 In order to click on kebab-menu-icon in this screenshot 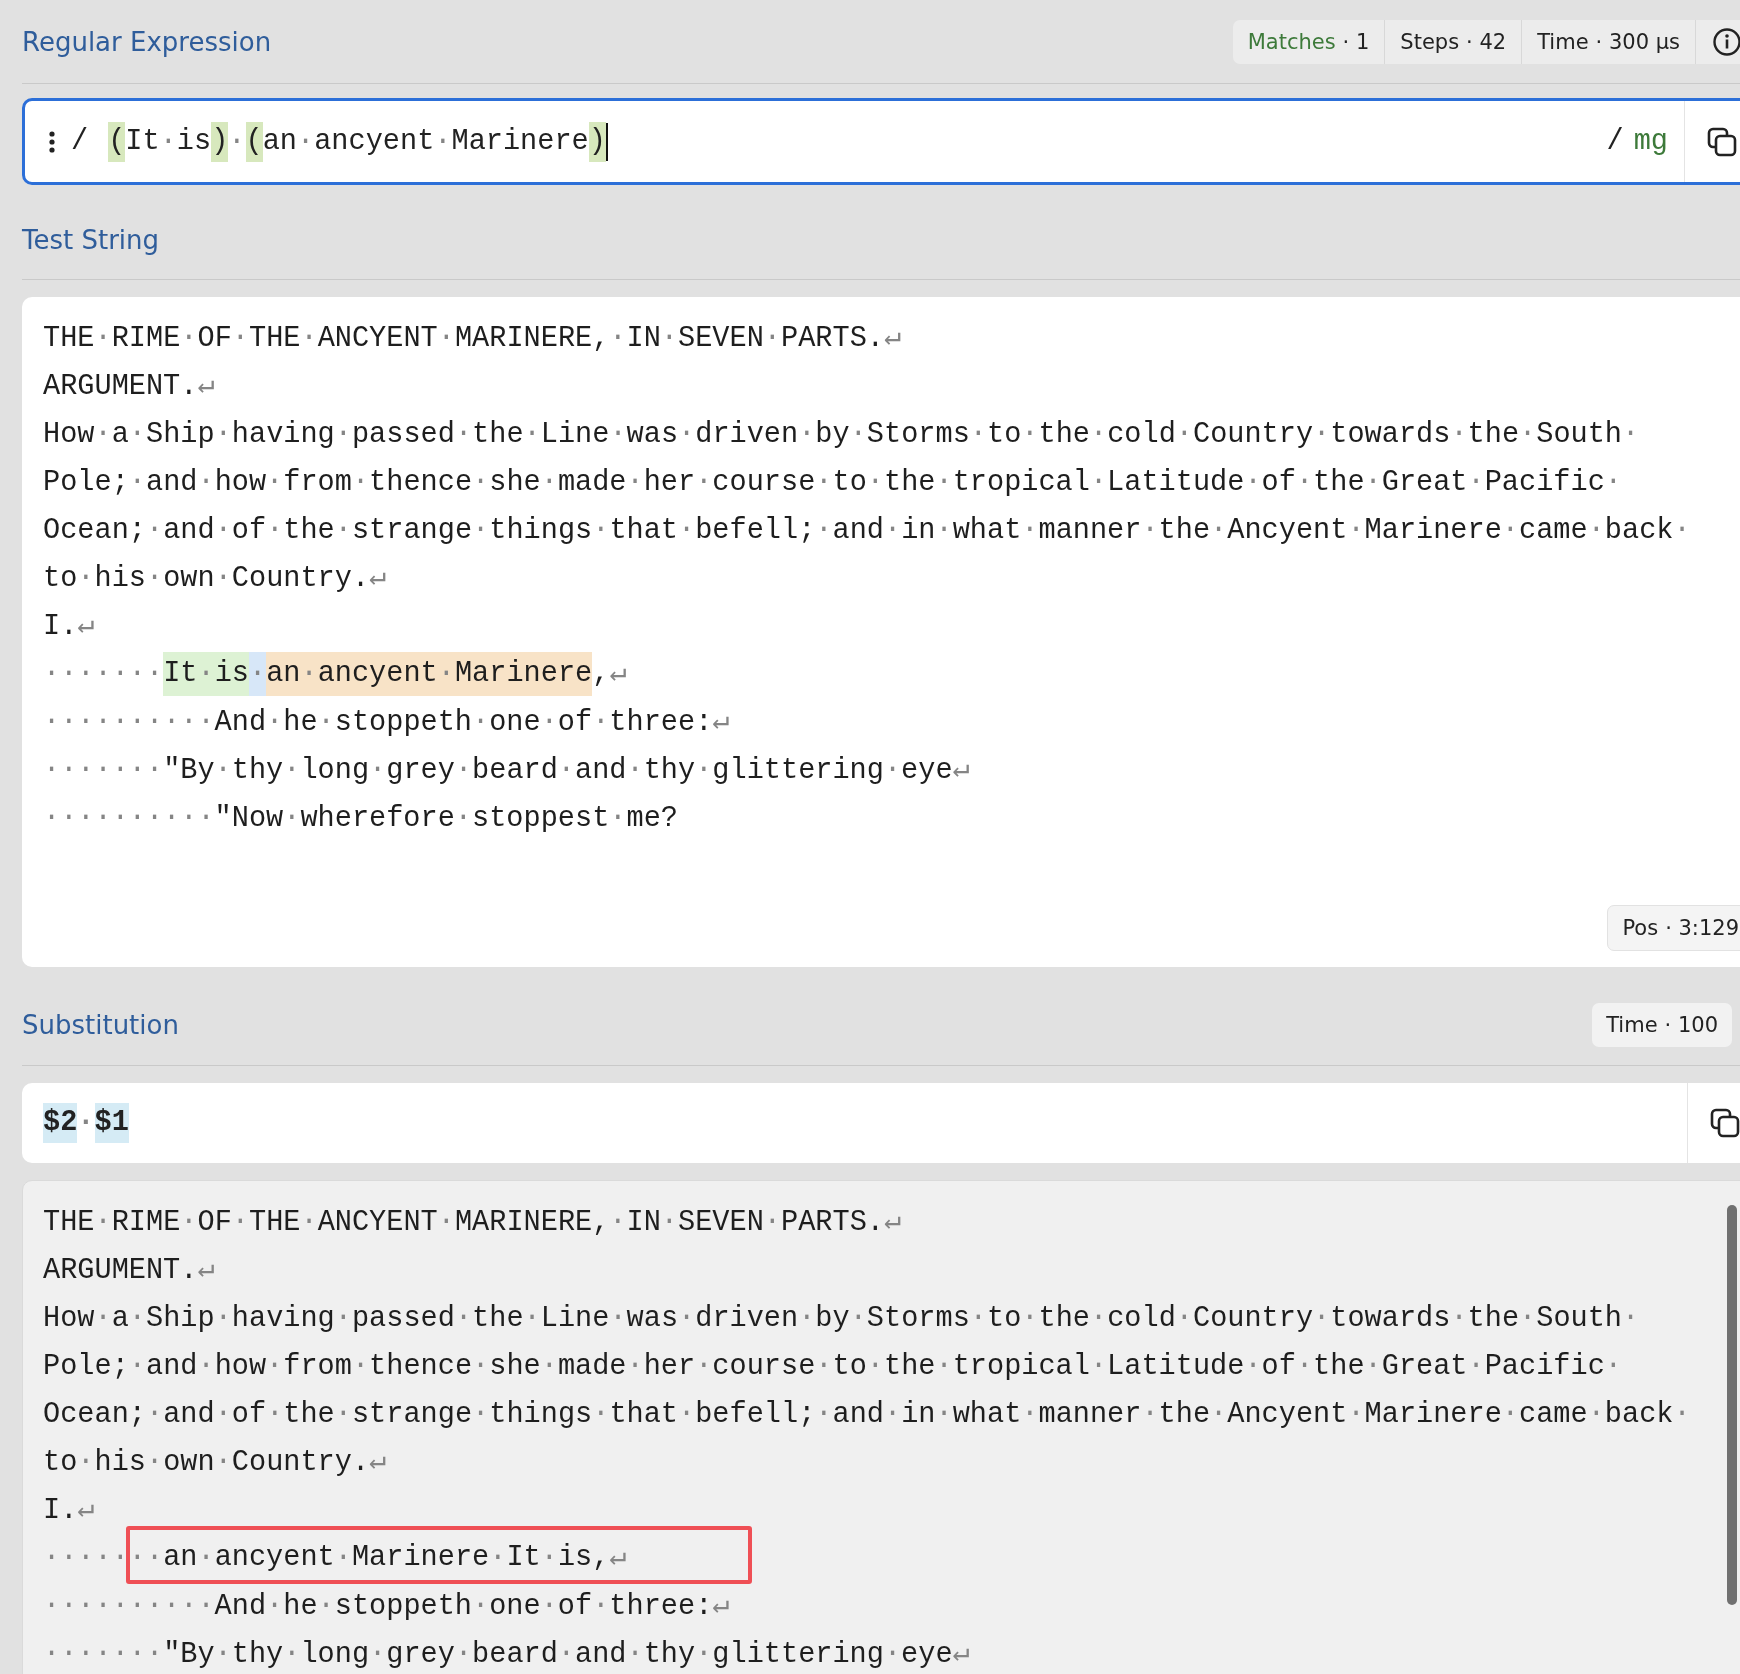, I will do `click(52, 141)`.